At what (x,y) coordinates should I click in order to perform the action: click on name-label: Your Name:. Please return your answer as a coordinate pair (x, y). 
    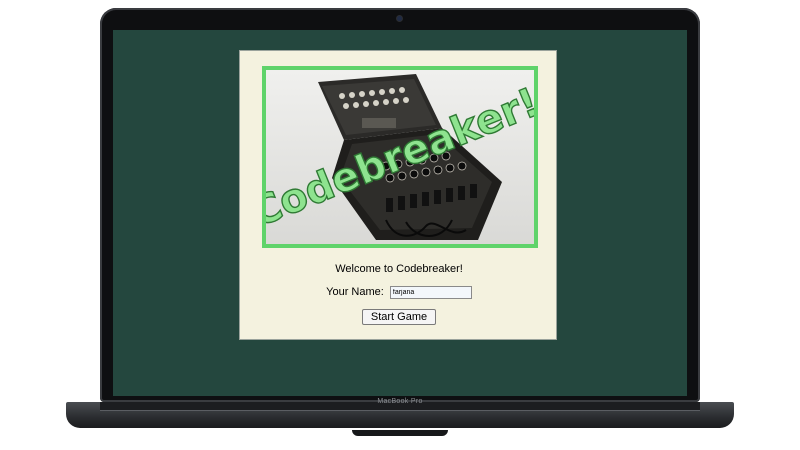
    Looking at the image, I should click on (355, 292).